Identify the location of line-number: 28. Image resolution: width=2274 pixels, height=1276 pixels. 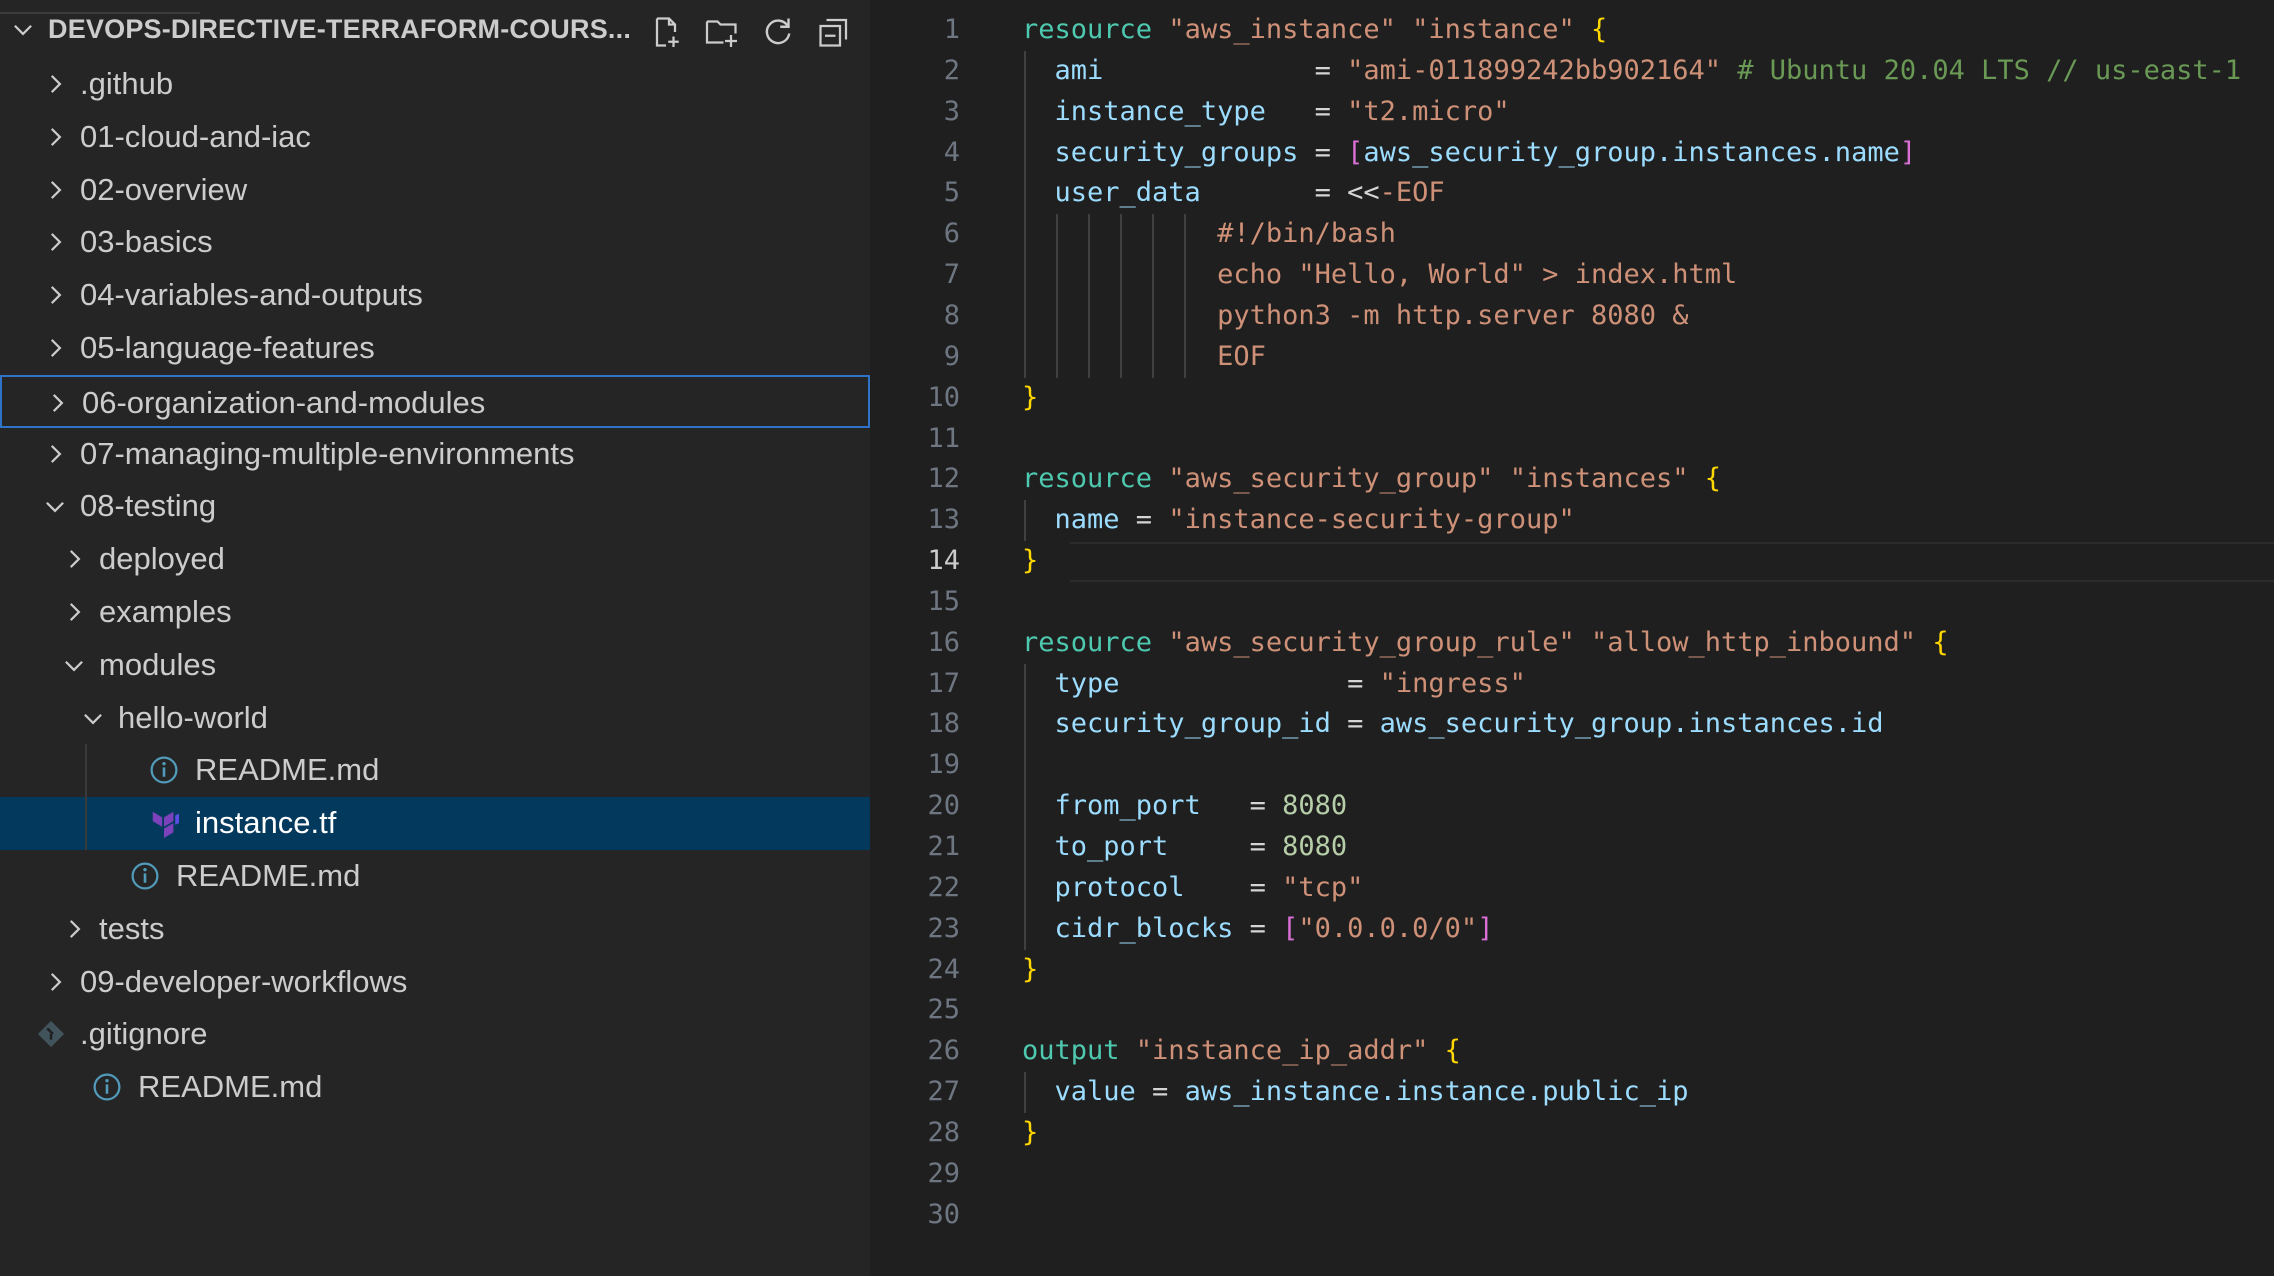
(943, 1132).